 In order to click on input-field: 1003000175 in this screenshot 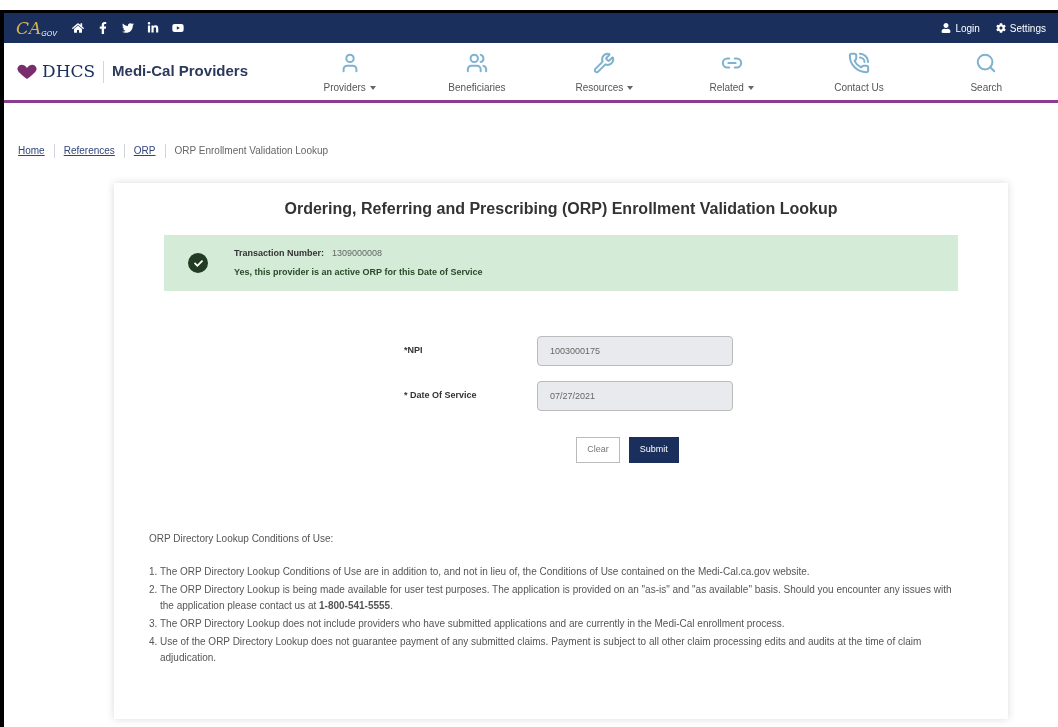, I will do `click(635, 351)`.